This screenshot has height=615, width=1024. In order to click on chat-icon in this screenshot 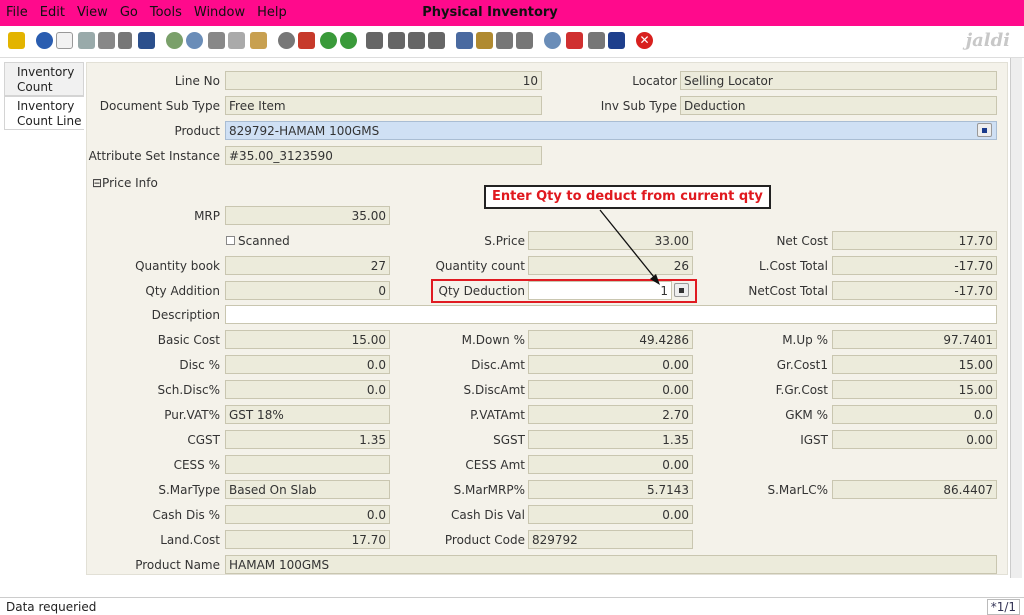, I will do `click(236, 40)`.